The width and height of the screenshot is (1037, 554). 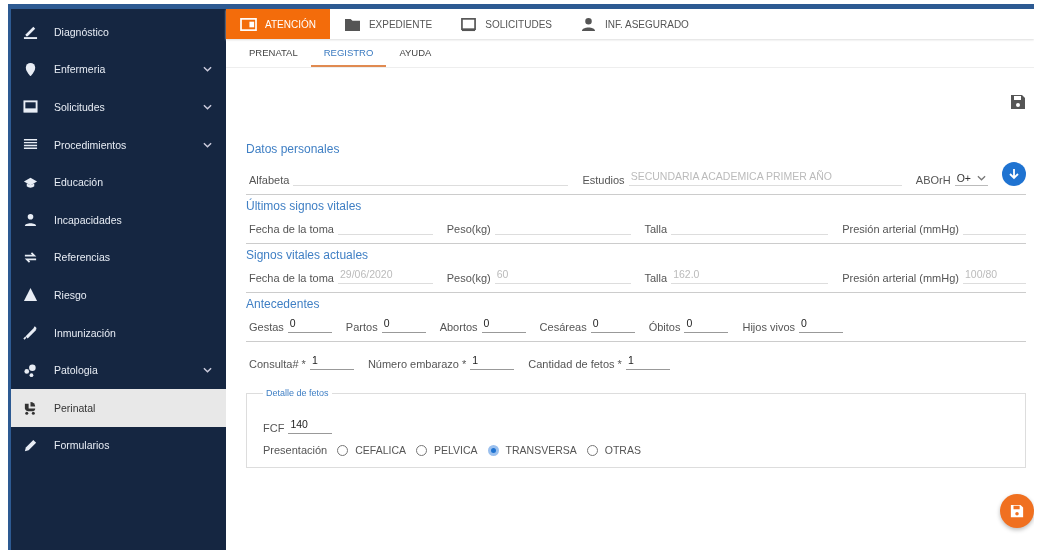 What do you see at coordinates (118, 295) in the screenshot?
I see `sidebar-item: Riesgo` at bounding box center [118, 295].